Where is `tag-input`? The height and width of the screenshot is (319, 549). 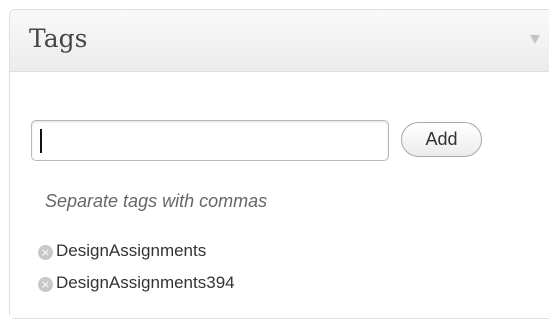 tag-input is located at coordinates (210, 140).